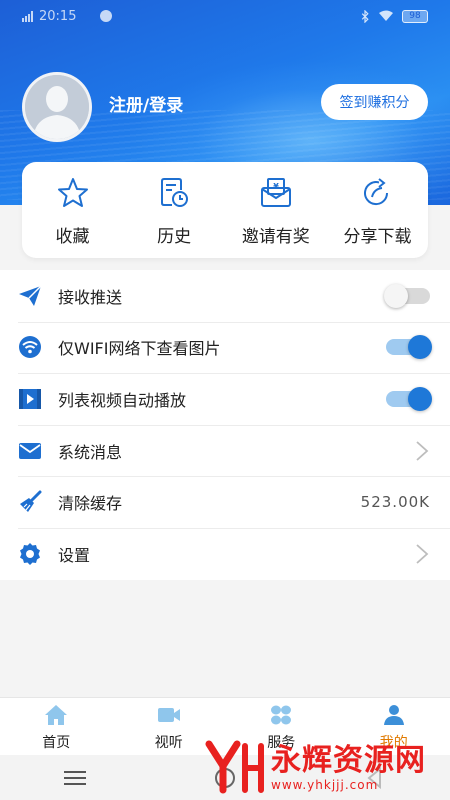  I want to click on share-download-label: 分享下载, so click(377, 237).